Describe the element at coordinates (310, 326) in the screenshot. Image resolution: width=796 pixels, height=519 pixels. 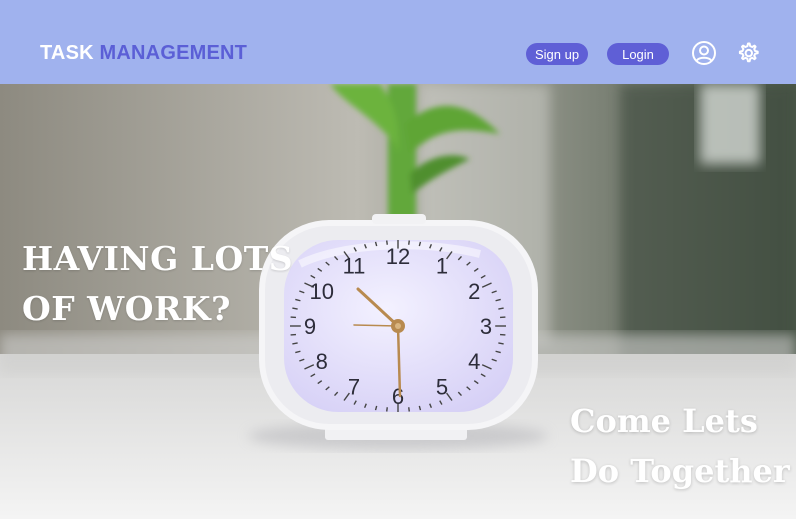
I see `clock-numeral: 9` at that location.